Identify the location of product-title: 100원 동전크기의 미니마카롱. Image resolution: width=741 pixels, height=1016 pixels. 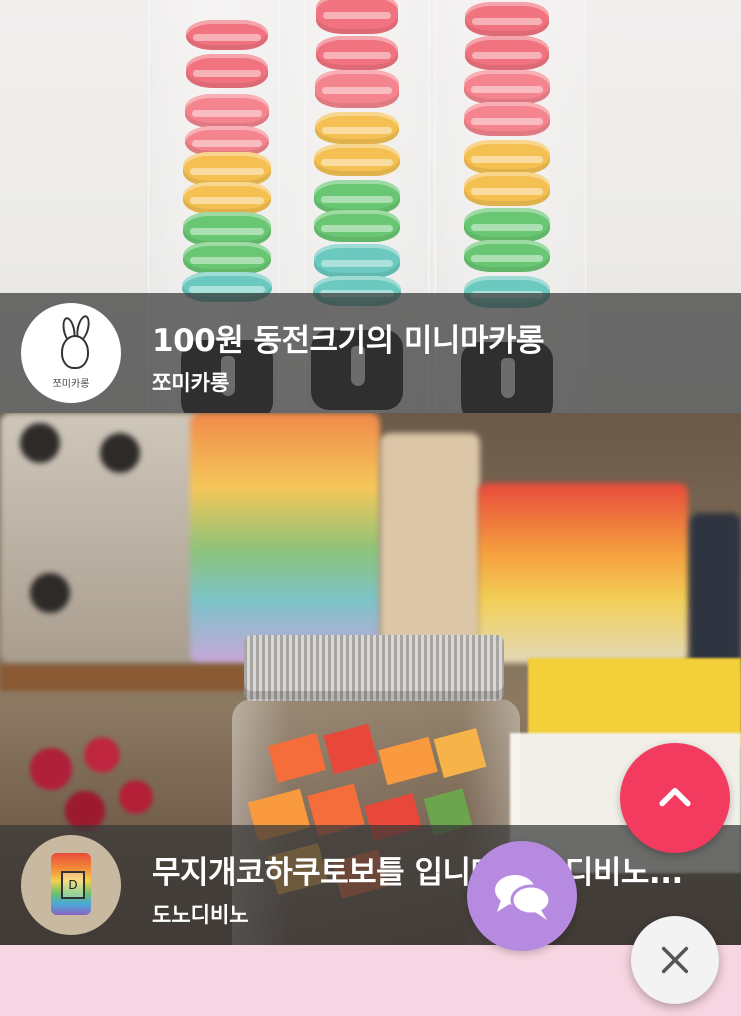
(440, 337).